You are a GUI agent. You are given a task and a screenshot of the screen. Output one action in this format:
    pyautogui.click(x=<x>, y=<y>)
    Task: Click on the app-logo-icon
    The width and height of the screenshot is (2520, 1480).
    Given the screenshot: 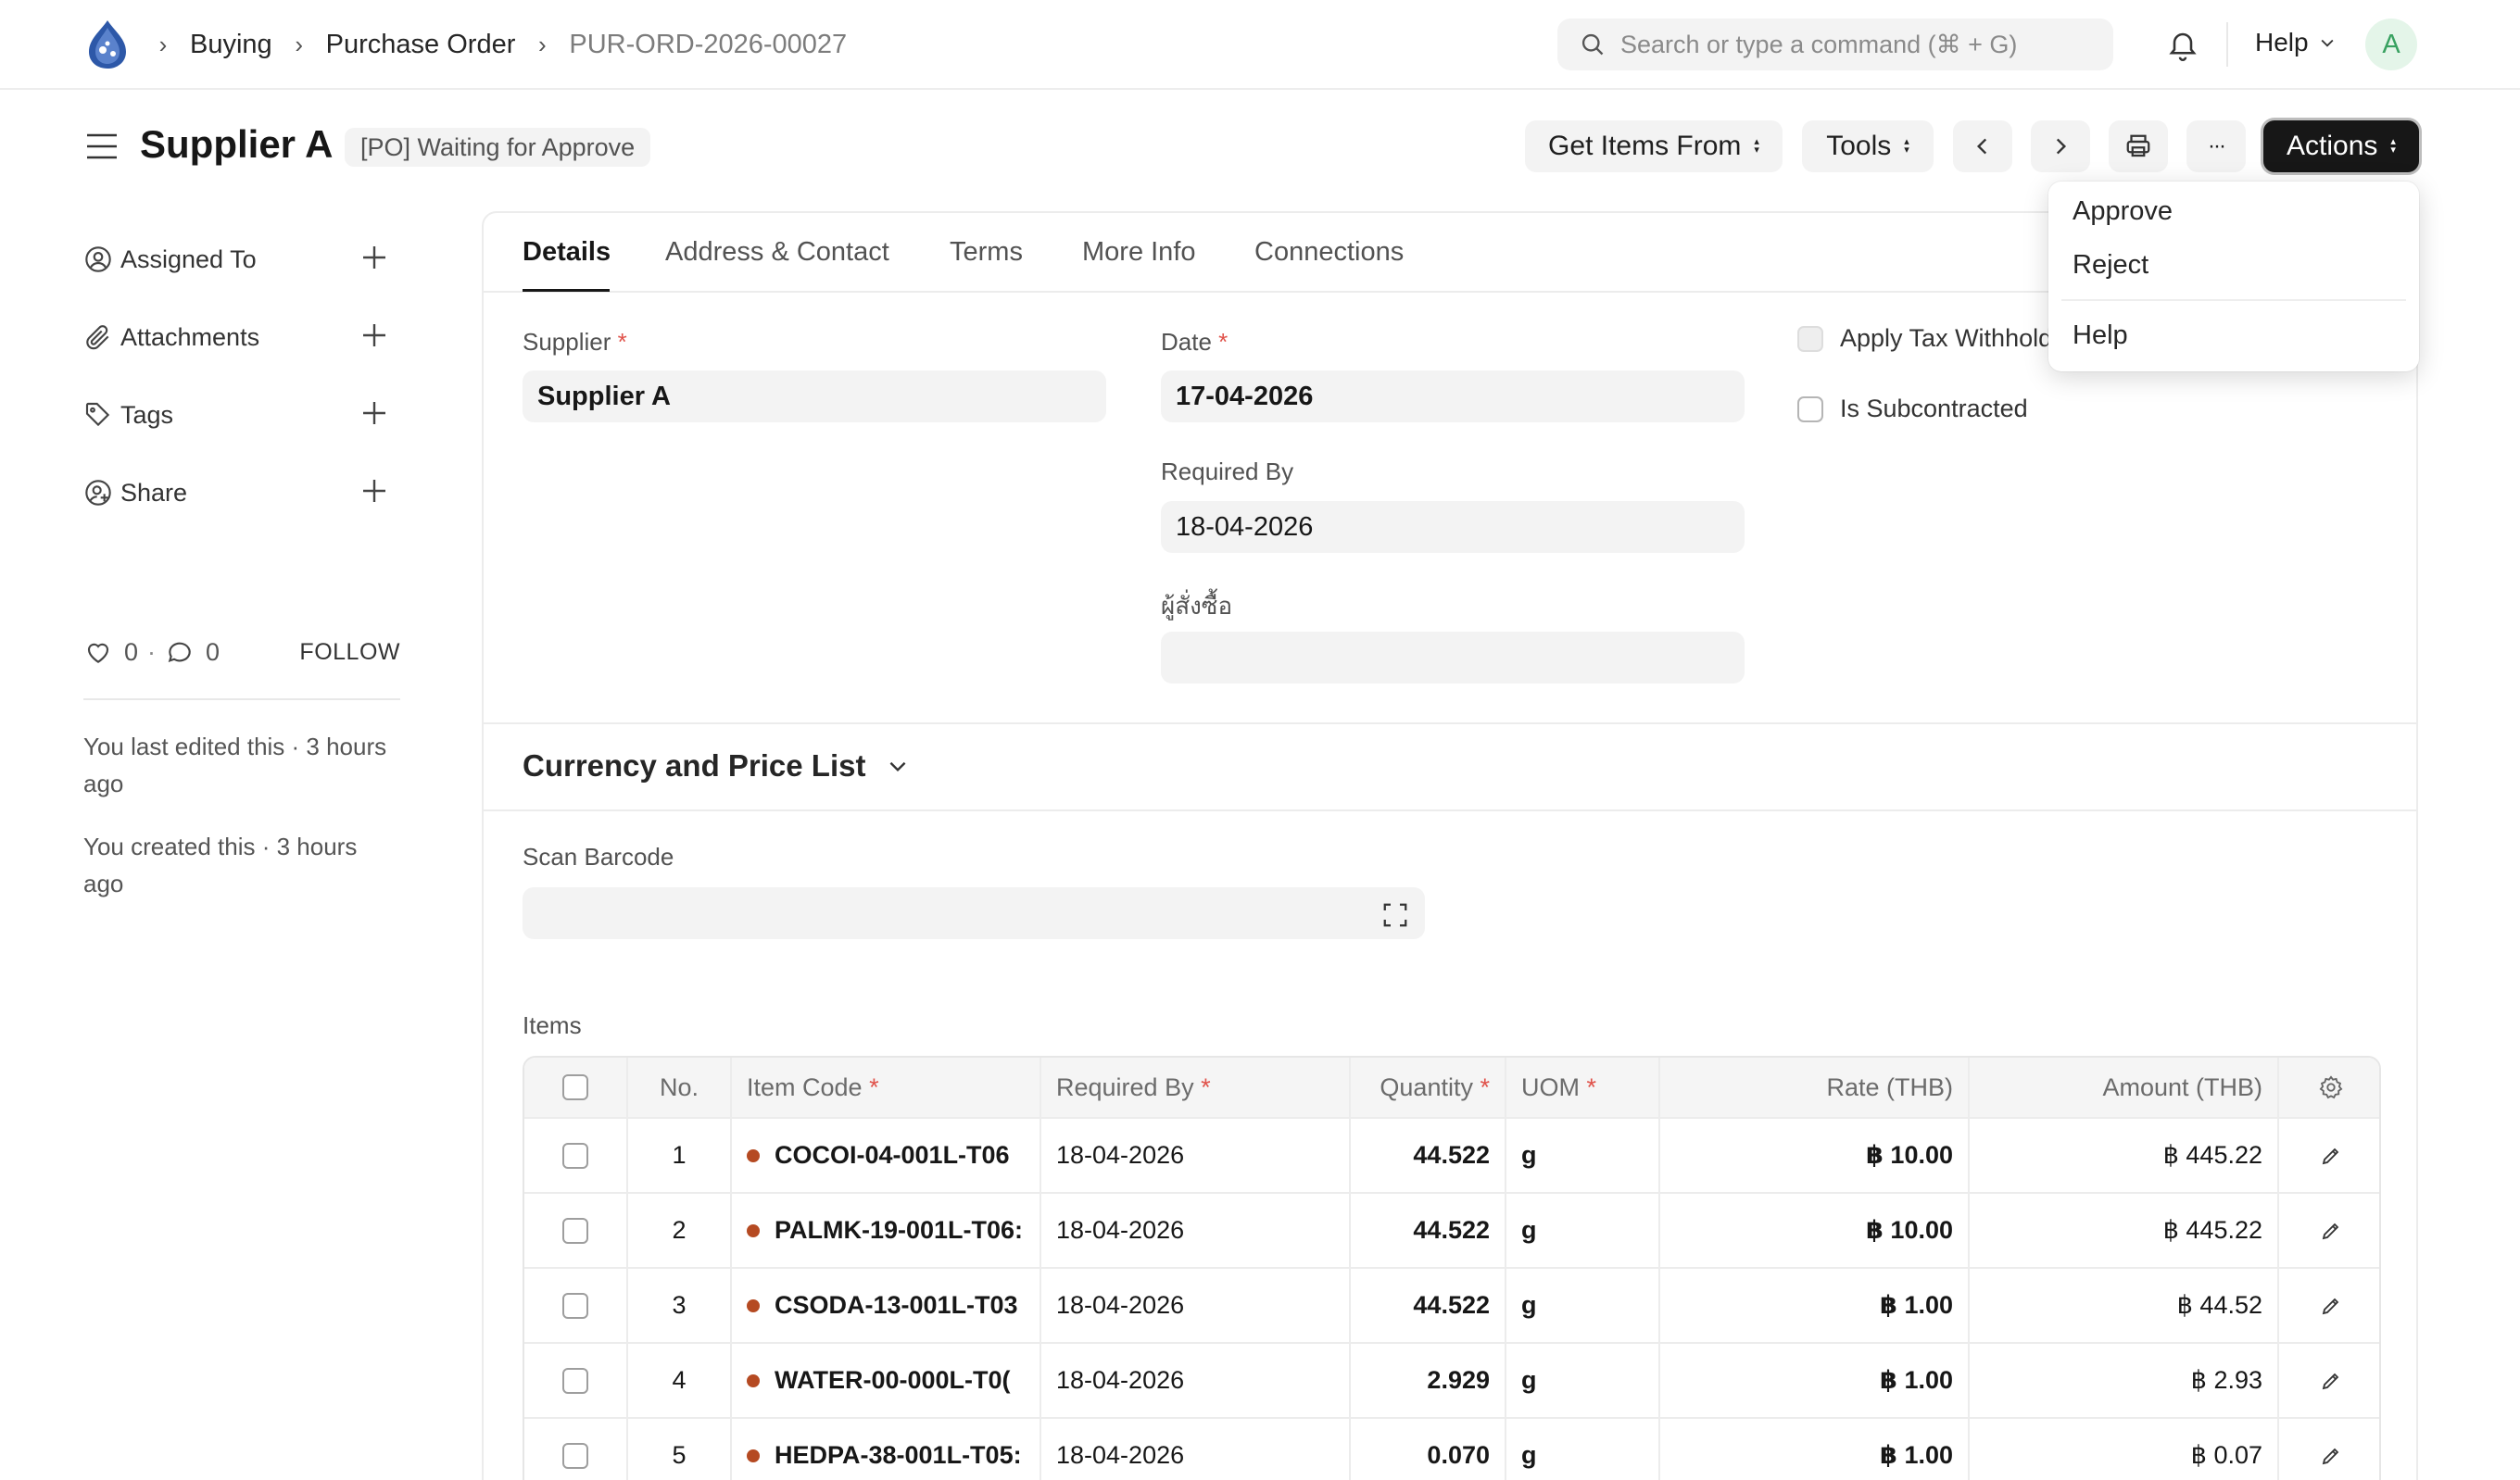 What is the action you would take?
    pyautogui.click(x=107, y=44)
    